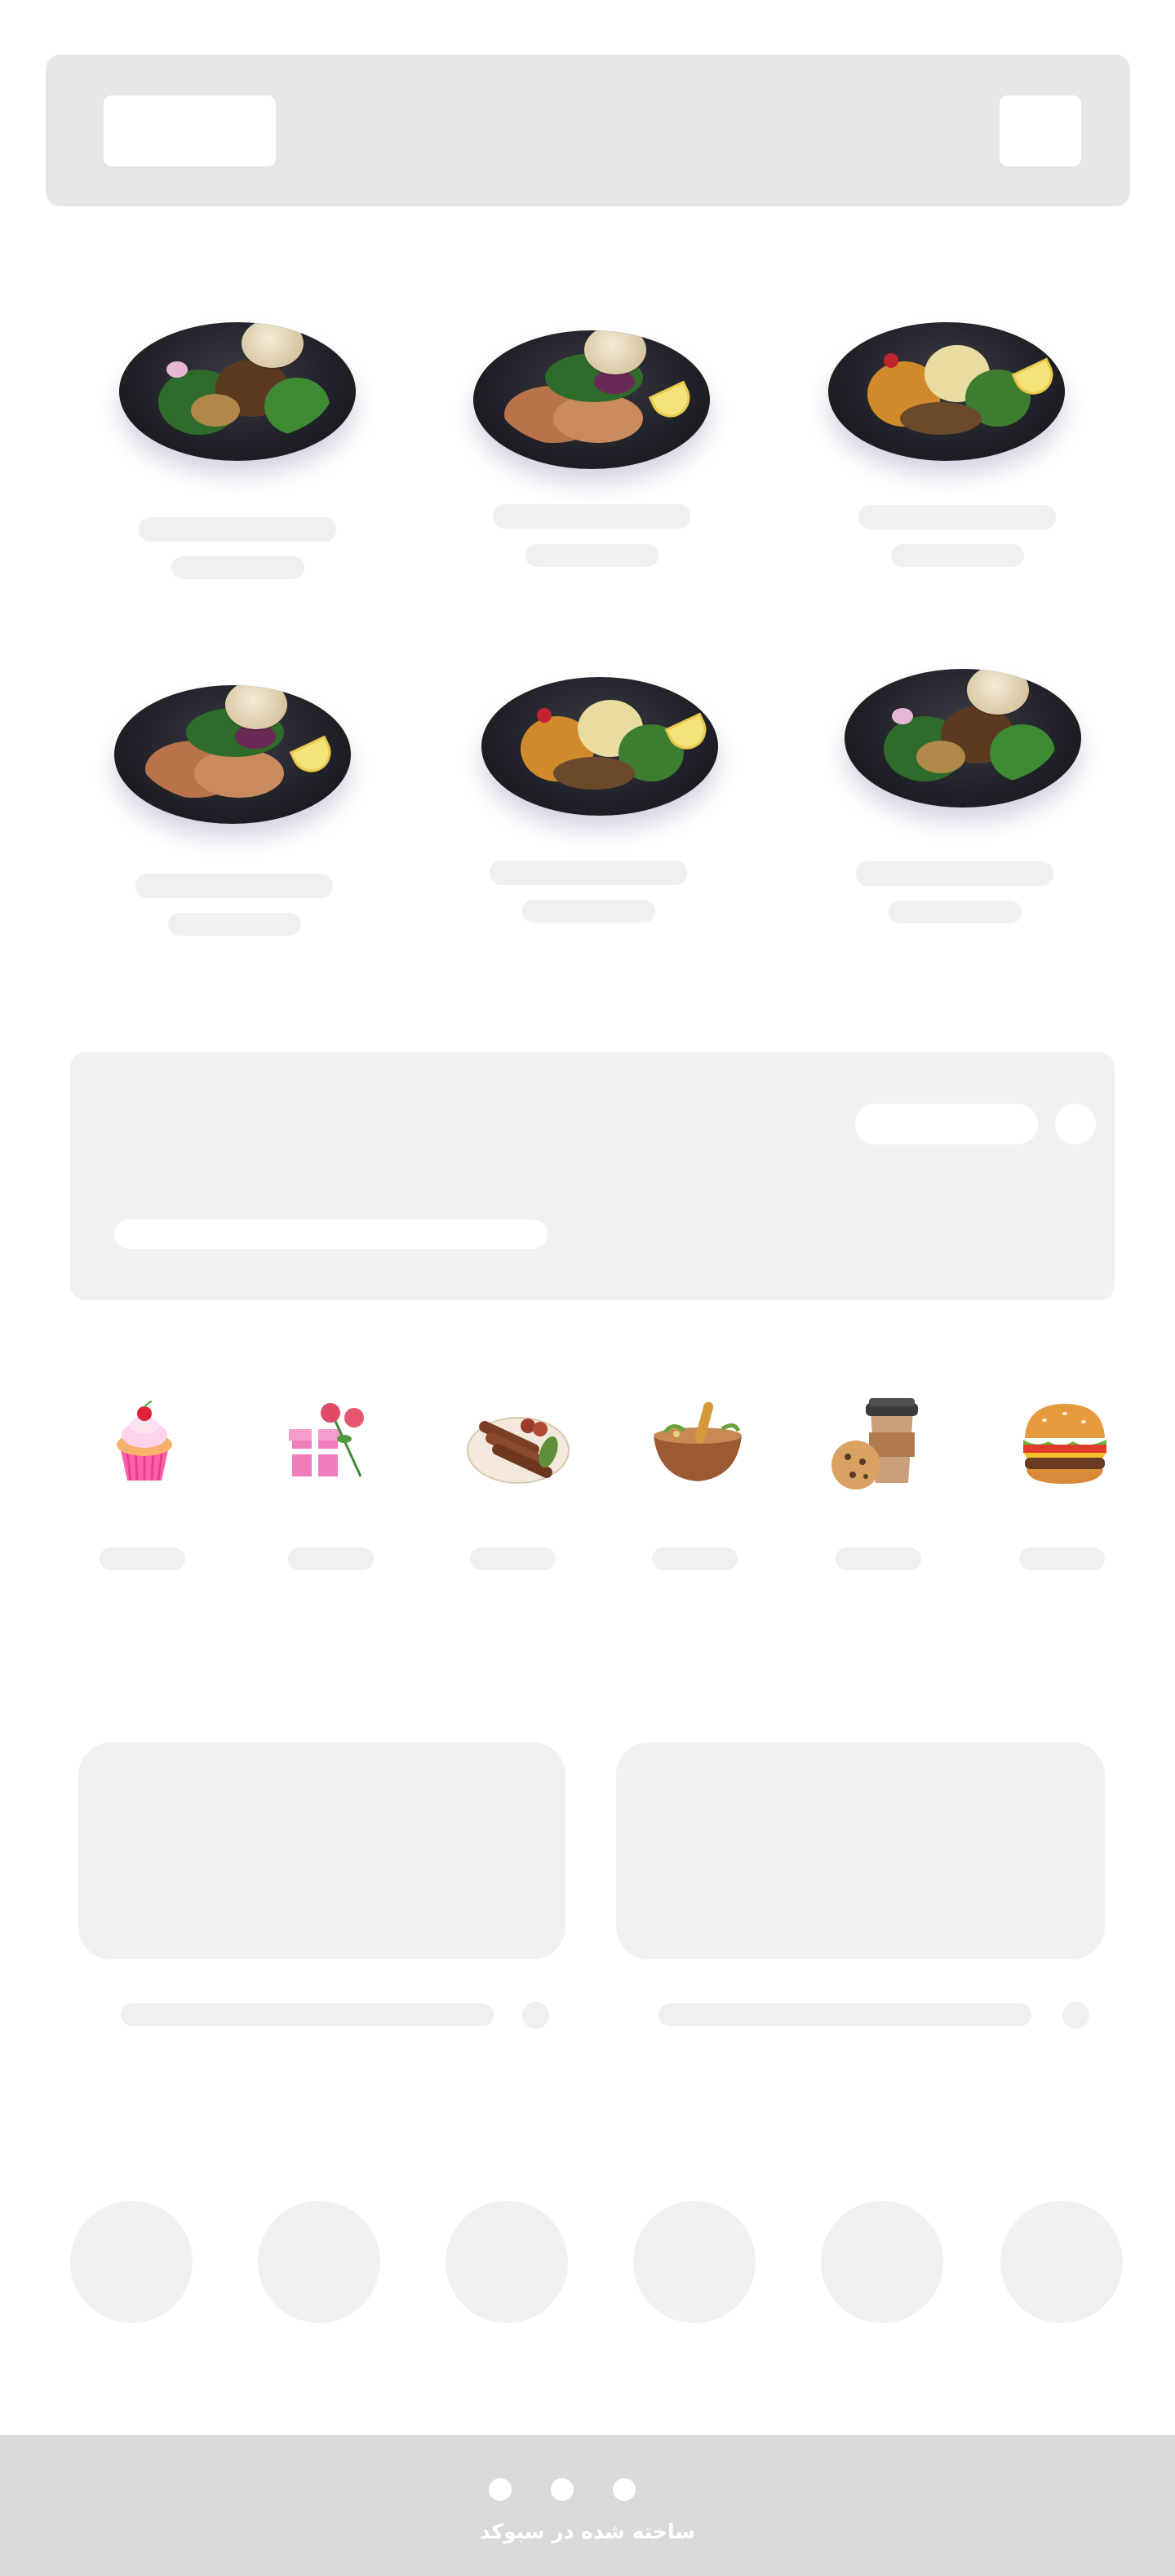 The image size is (1175, 2576). What do you see at coordinates (1075, 1124) in the screenshot?
I see `promo-icon-placeholder` at bounding box center [1075, 1124].